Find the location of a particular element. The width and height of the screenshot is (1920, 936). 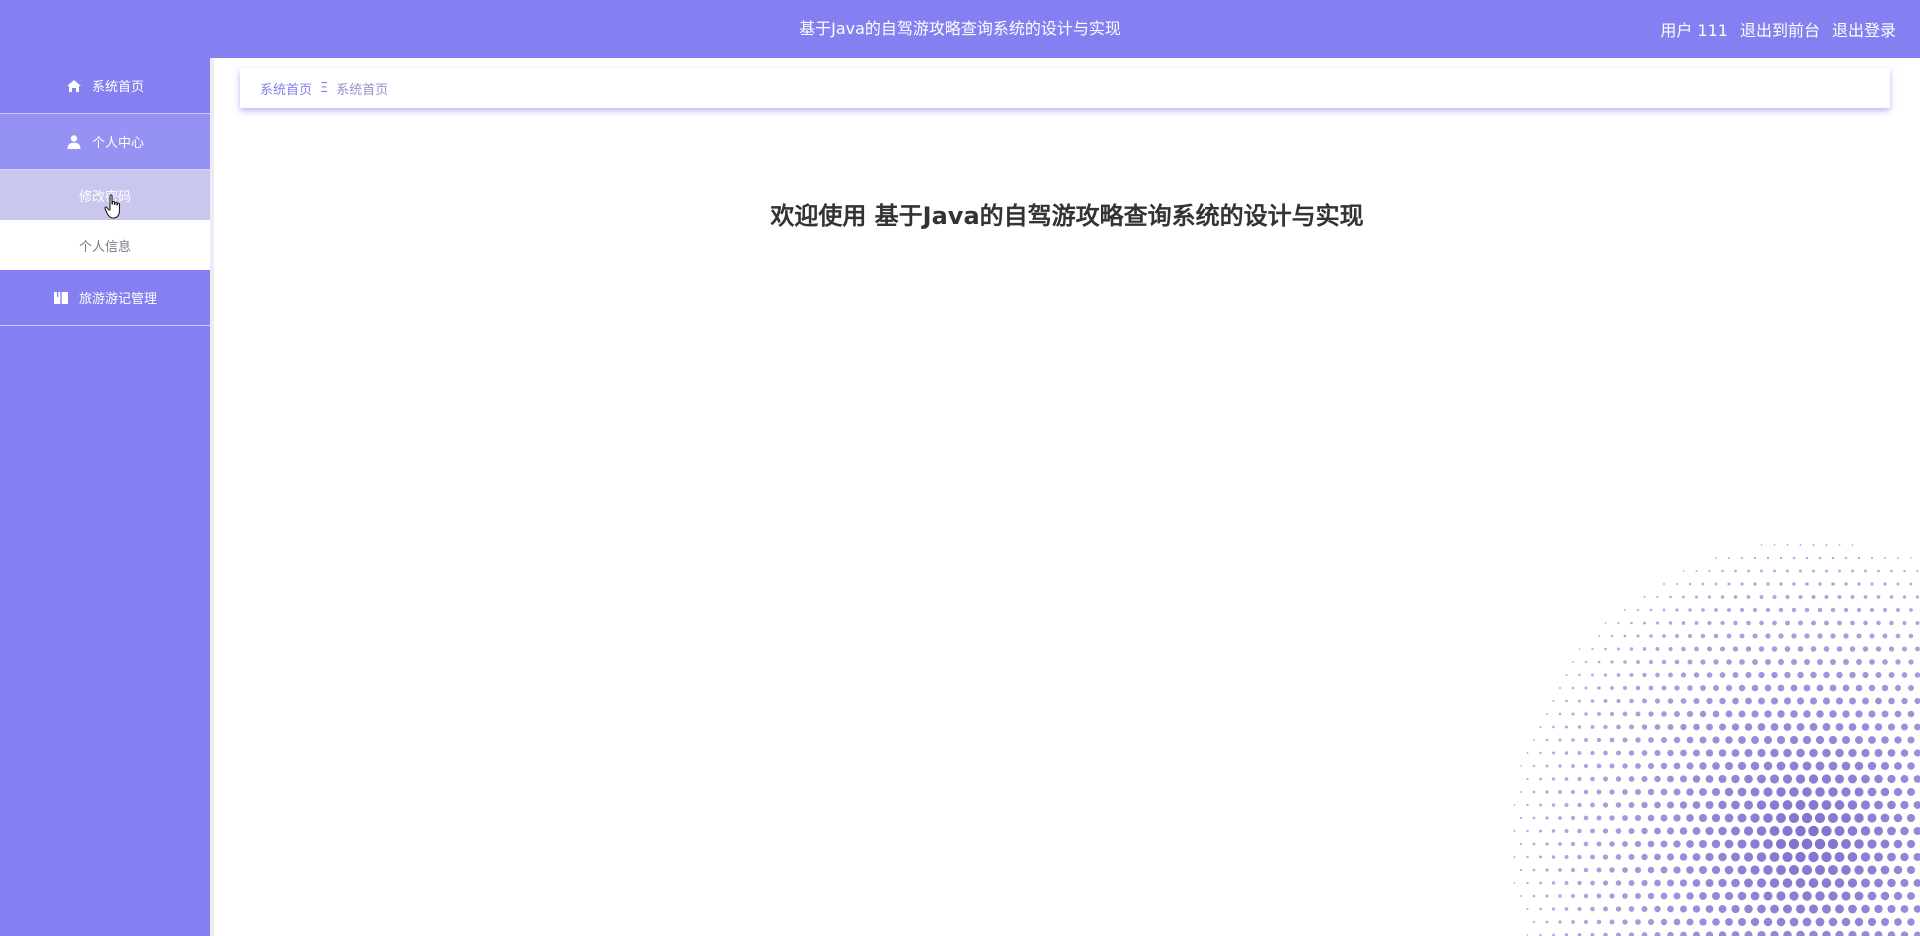

submenu-item-label: 个人信息 is located at coordinates (104, 247).